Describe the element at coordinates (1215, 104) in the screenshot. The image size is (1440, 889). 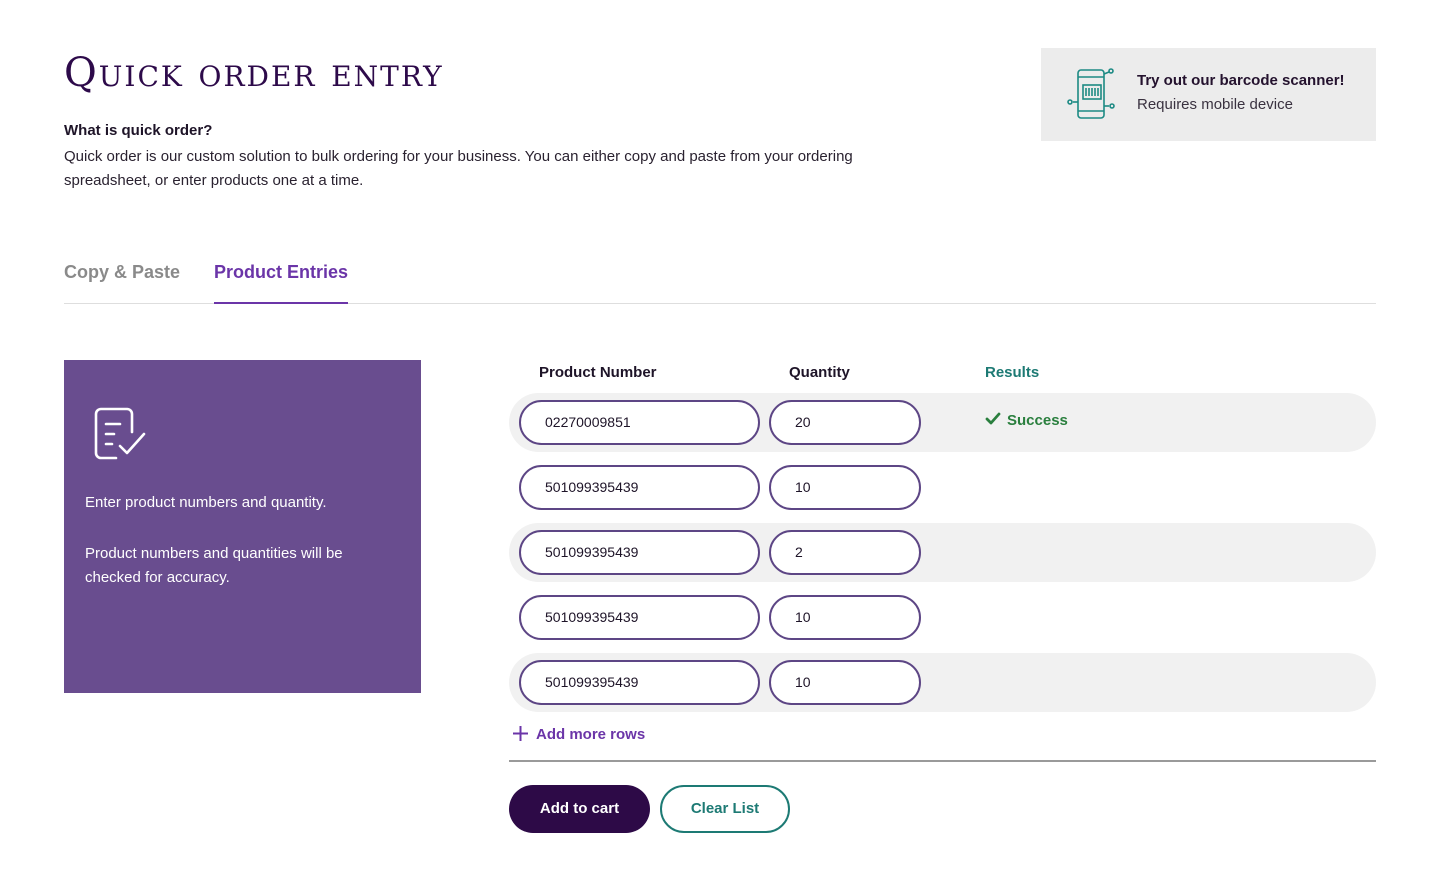
I see `scanner-subtitle: Requires mobile device` at that location.